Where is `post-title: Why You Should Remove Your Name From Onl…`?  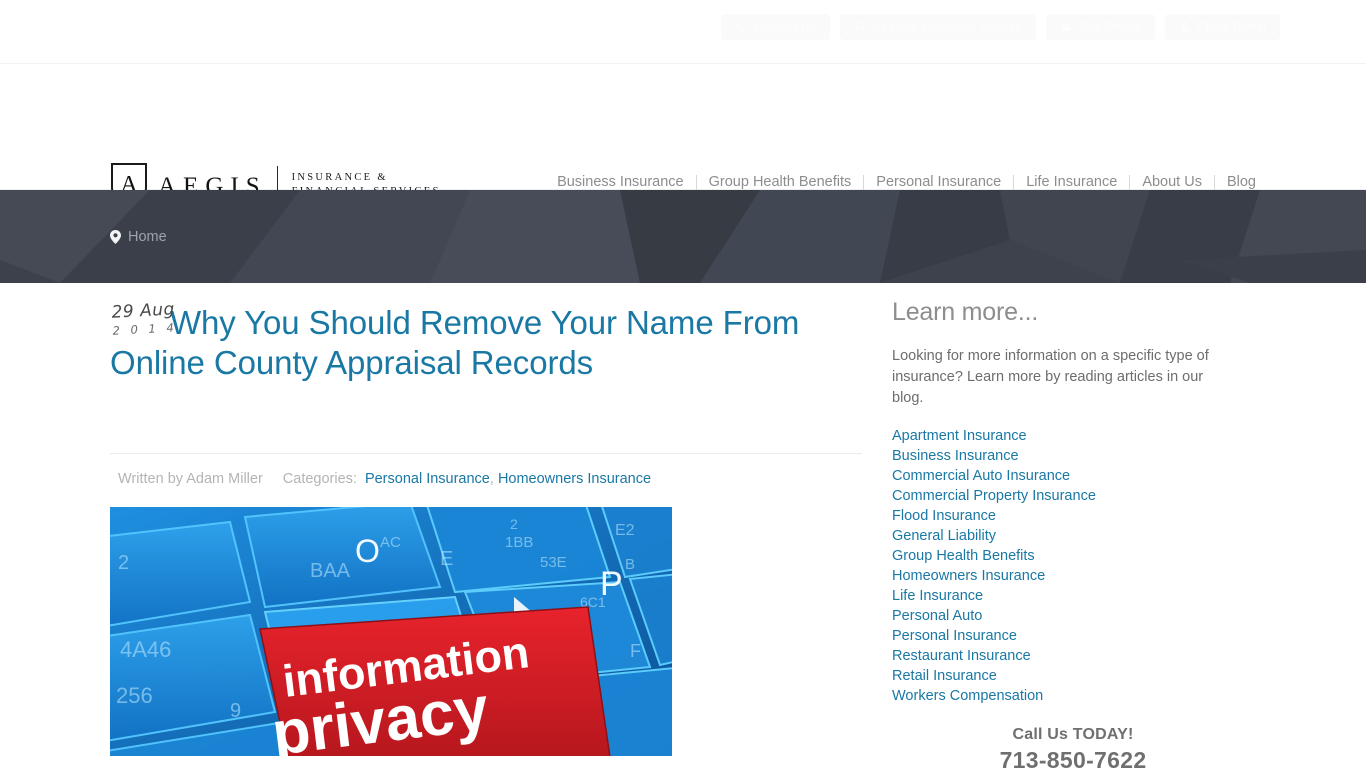 post-title: Why You Should Remove Your Name From Onl… is located at coordinates (486, 343).